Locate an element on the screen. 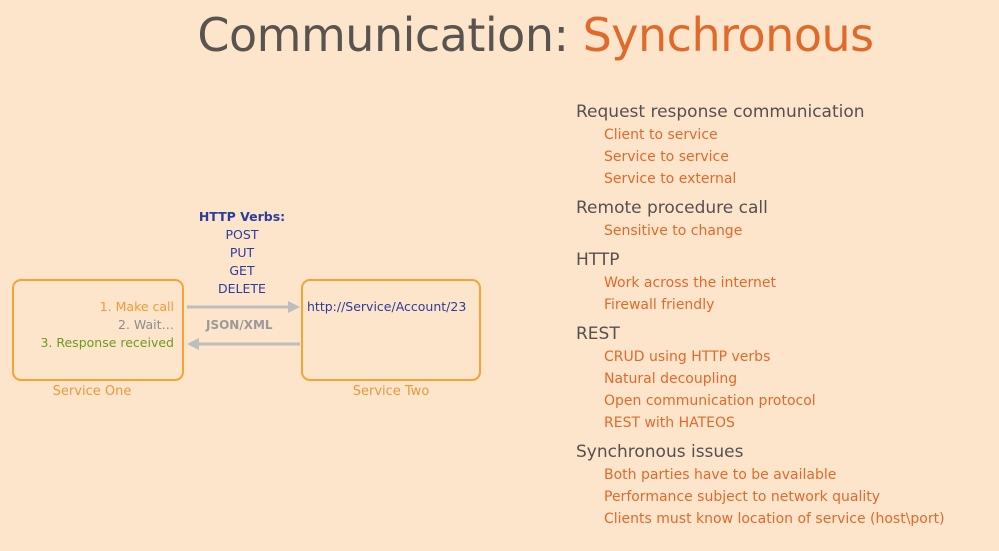 This screenshot has width=999, height=551. topic-item: REST with HATEOS is located at coordinates (669, 423).